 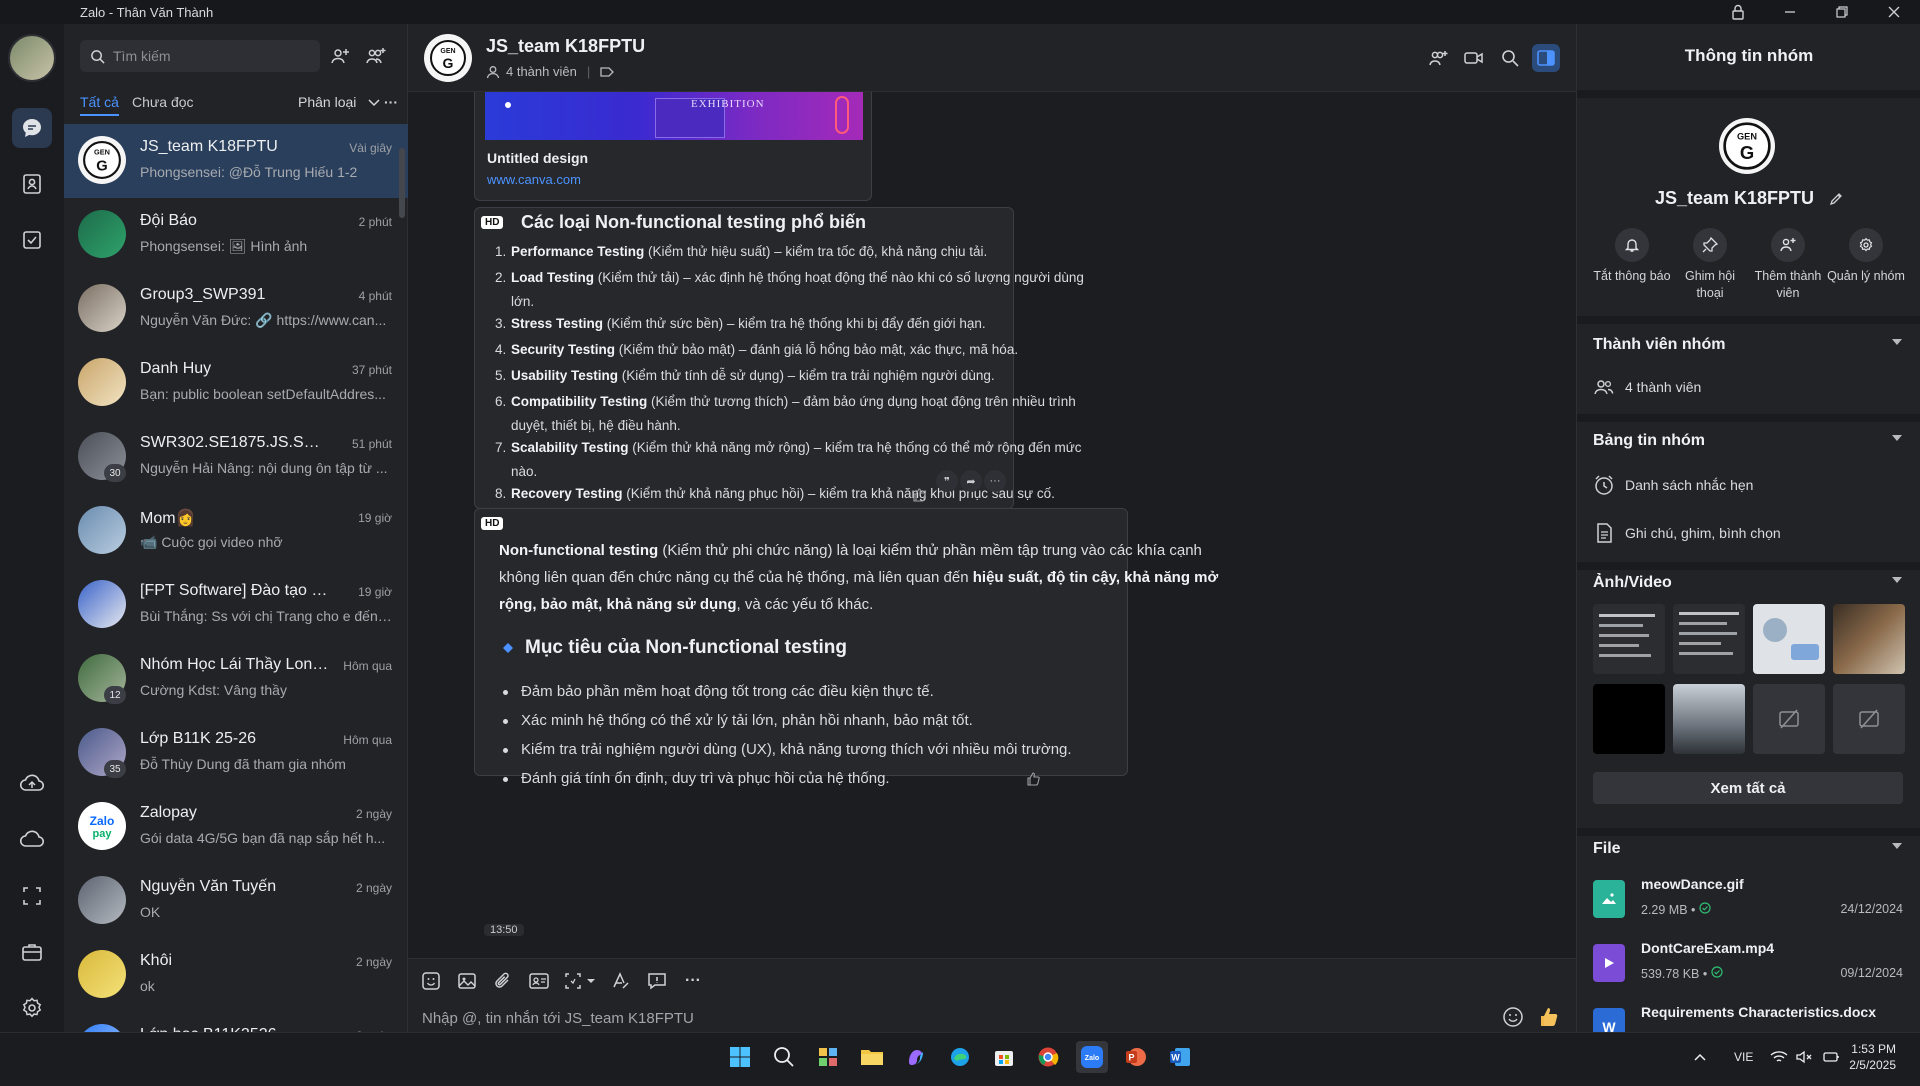 What do you see at coordinates (947, 481) in the screenshot?
I see `quote-icon: ❞` at bounding box center [947, 481].